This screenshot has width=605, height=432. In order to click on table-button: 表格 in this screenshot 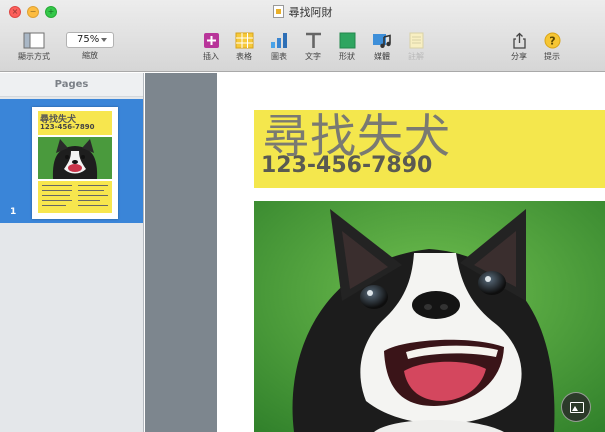, I will do `click(244, 47)`.